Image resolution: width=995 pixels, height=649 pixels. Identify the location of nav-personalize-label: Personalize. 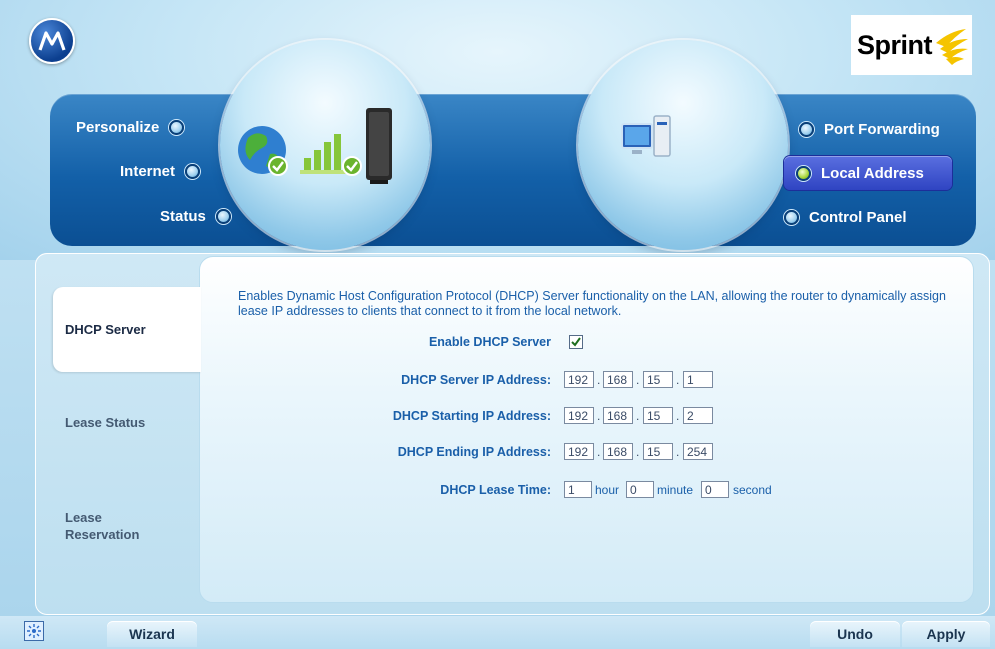
(118, 127).